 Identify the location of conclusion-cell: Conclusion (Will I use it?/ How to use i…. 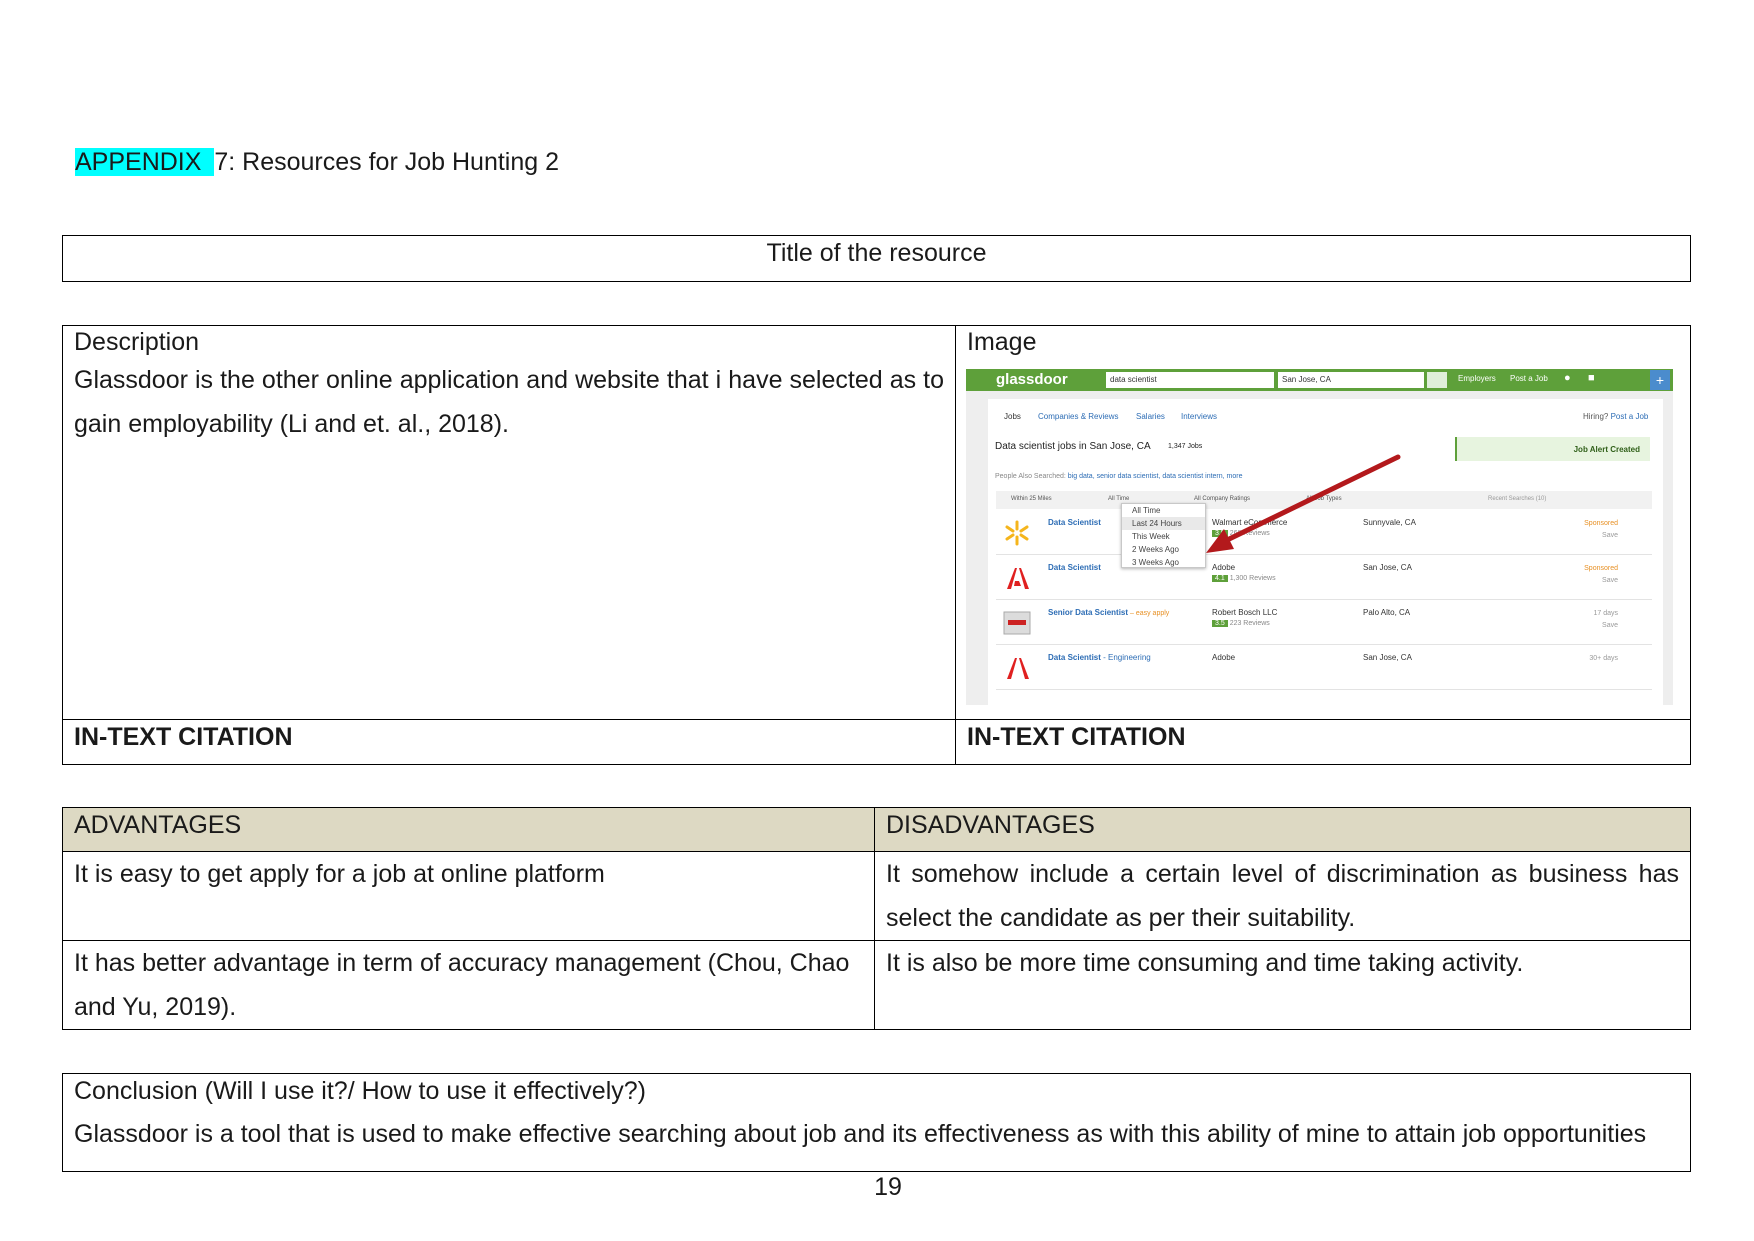
(876, 1122).